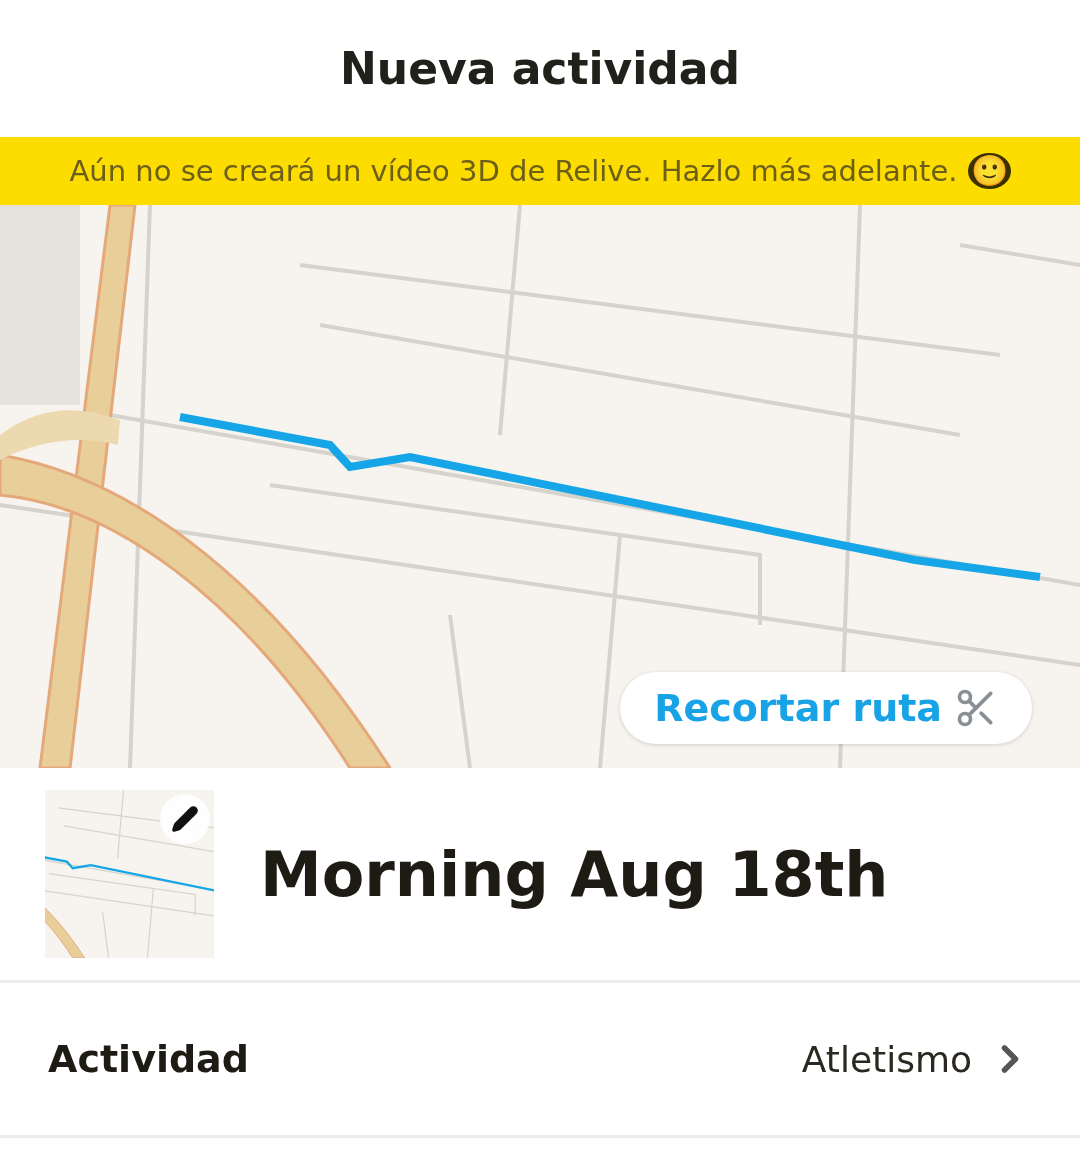  I want to click on setting-value: Atletismo, so click(886, 1059).